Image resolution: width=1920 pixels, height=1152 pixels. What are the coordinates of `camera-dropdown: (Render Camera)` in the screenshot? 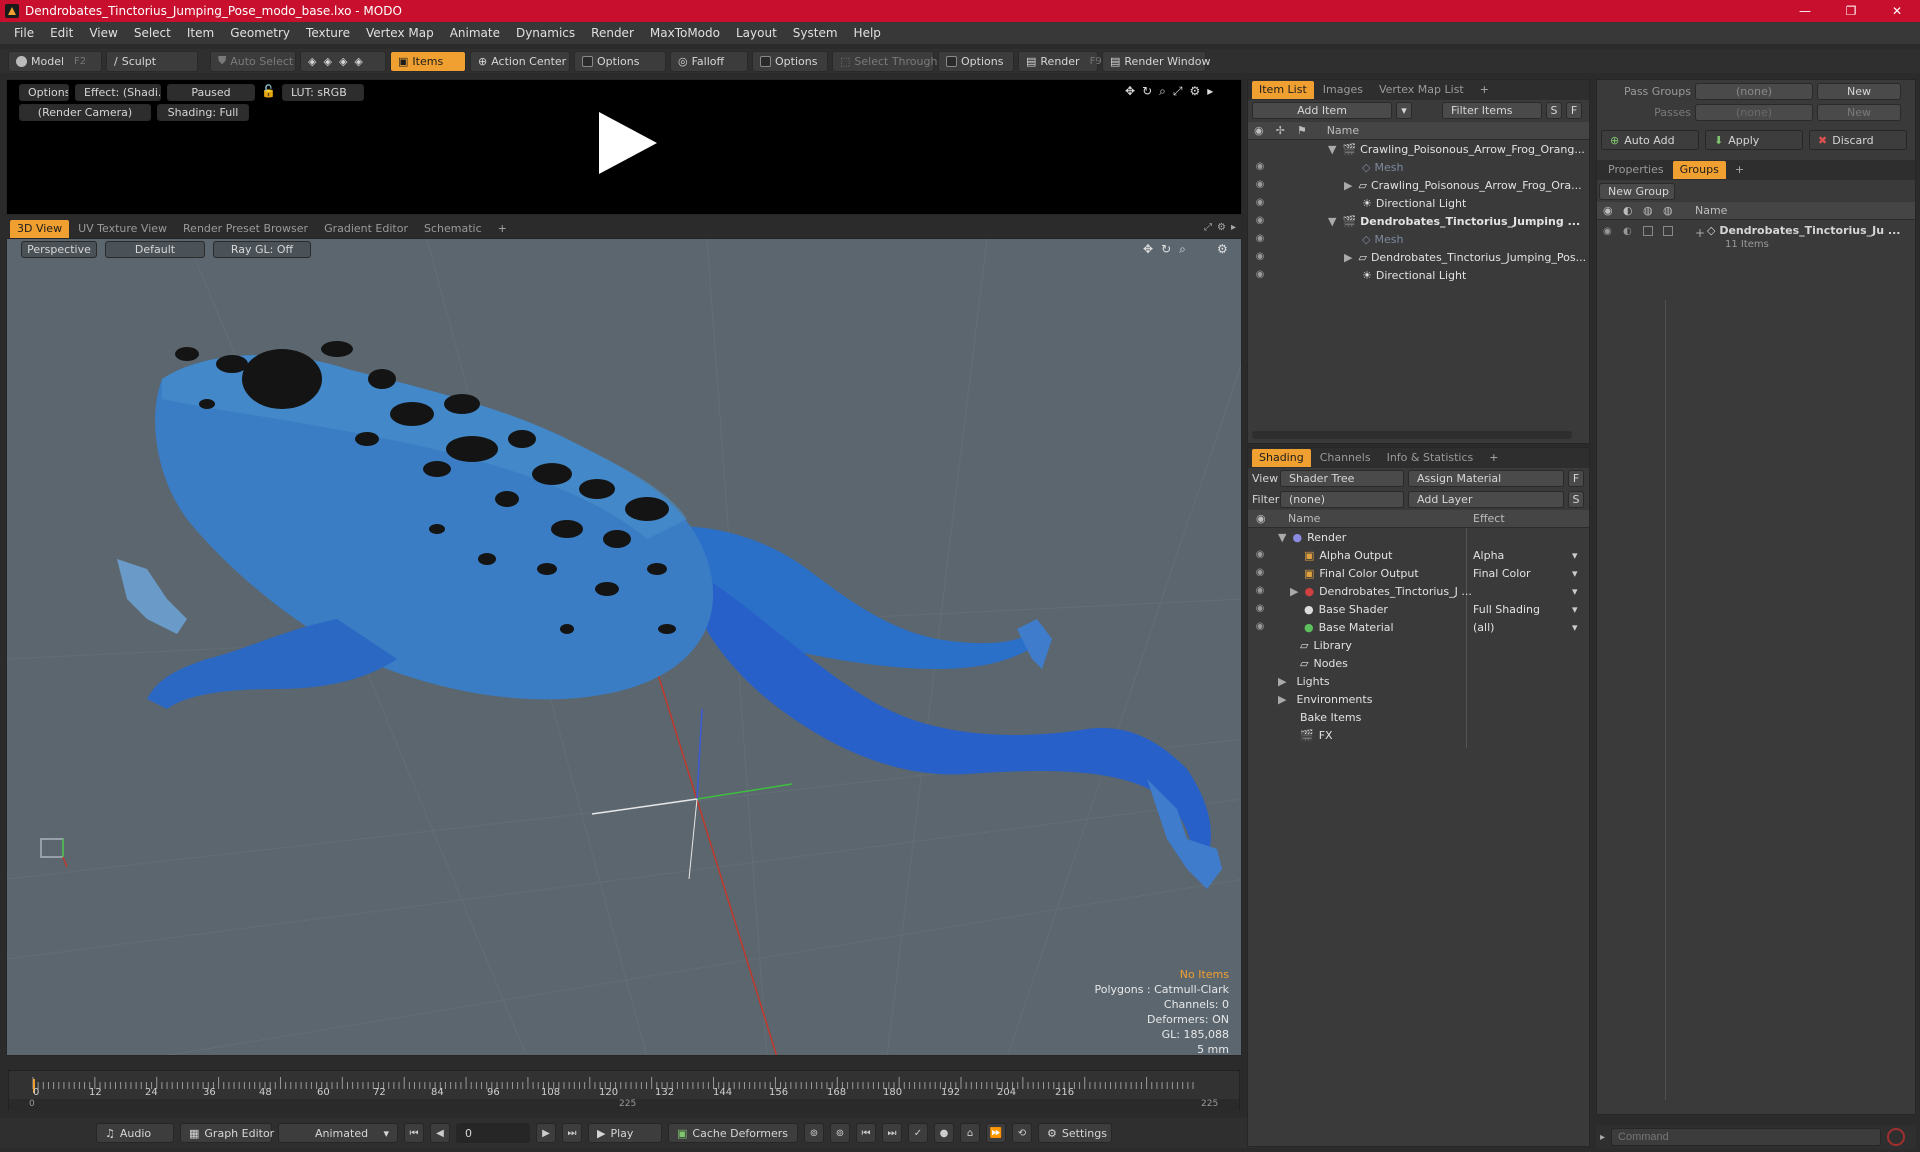 It's located at (85, 112).